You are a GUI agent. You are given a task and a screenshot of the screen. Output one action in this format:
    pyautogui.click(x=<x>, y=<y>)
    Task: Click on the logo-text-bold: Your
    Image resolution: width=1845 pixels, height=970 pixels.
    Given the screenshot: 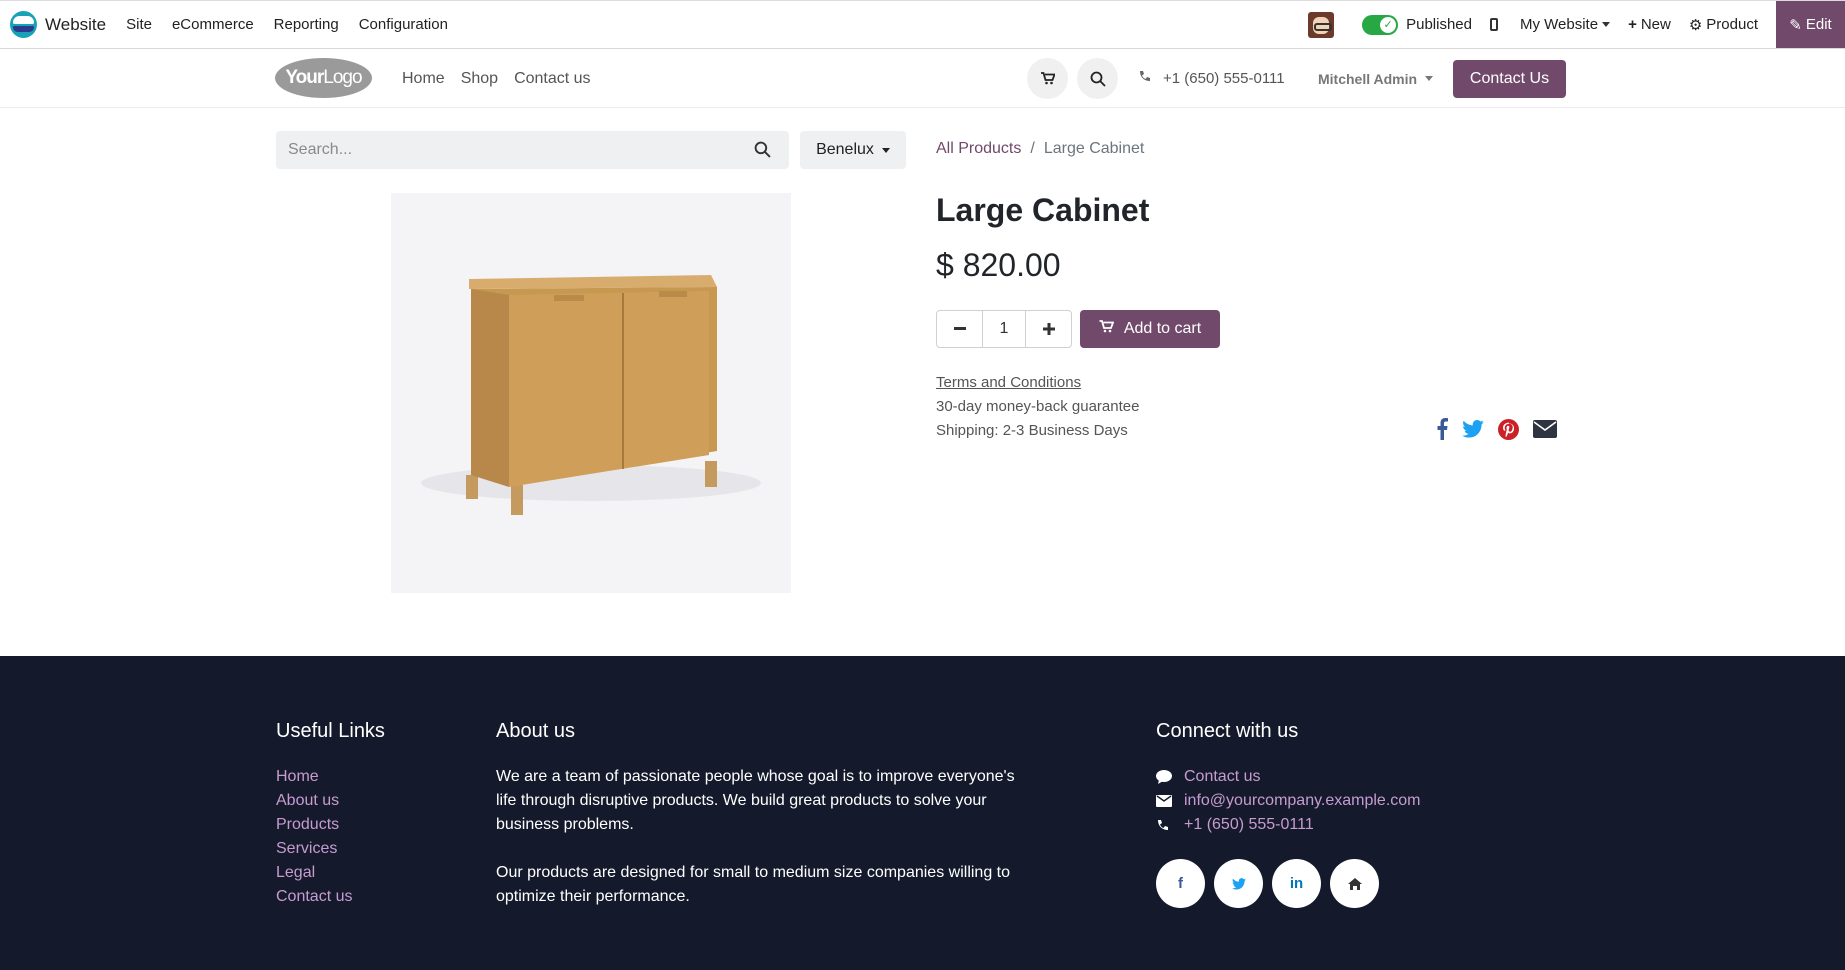 What is the action you would take?
    pyautogui.click(x=304, y=77)
    